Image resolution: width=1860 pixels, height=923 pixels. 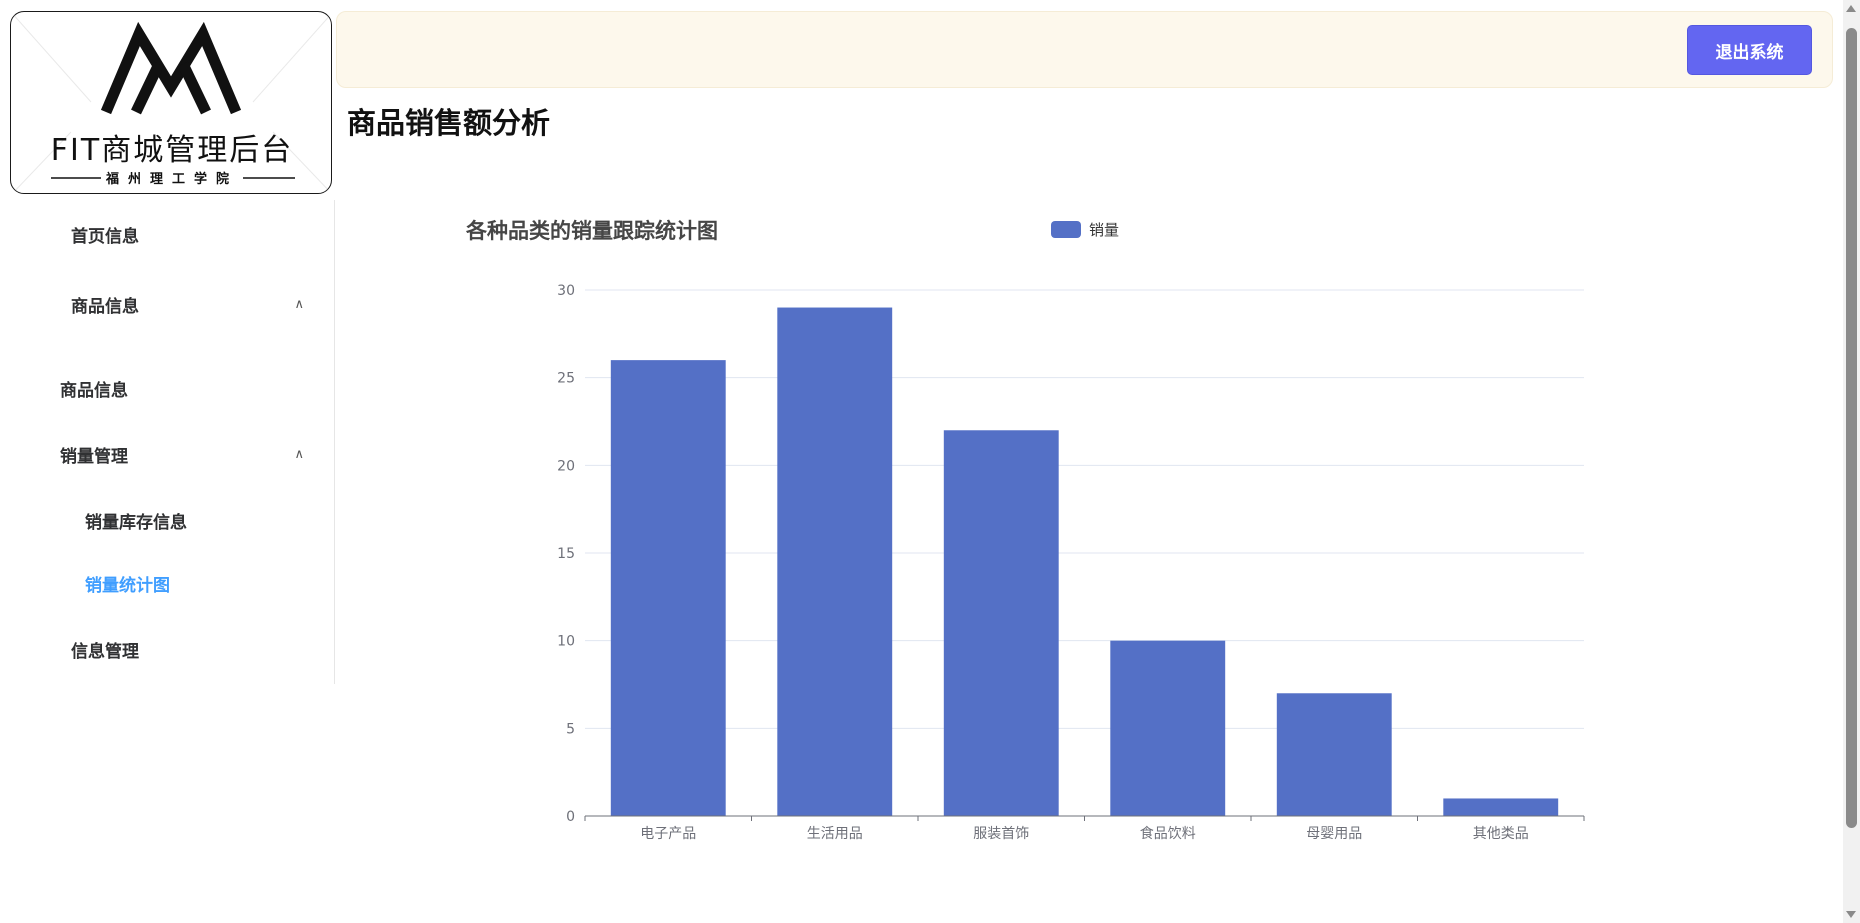 What do you see at coordinates (105, 651) in the screenshot?
I see `sidebar-item-label: 信息管理` at bounding box center [105, 651].